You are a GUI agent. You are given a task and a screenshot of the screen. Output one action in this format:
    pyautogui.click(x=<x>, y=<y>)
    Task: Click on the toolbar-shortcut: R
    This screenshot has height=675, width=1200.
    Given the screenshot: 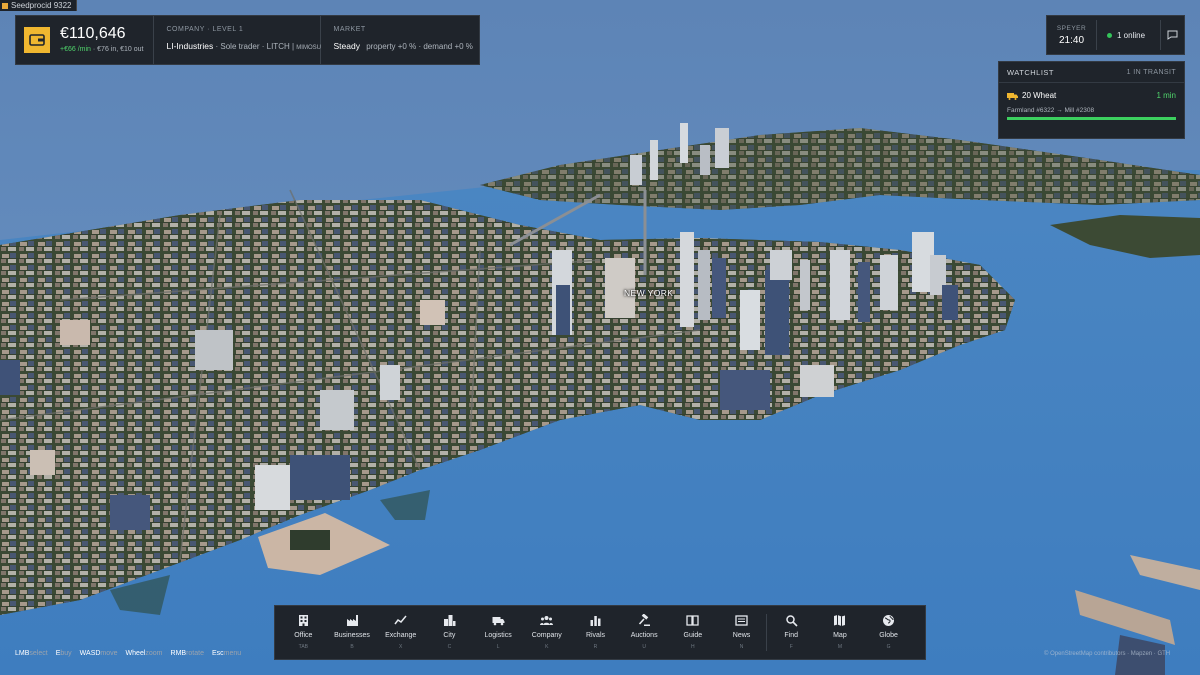 What is the action you would take?
    pyautogui.click(x=595, y=647)
    